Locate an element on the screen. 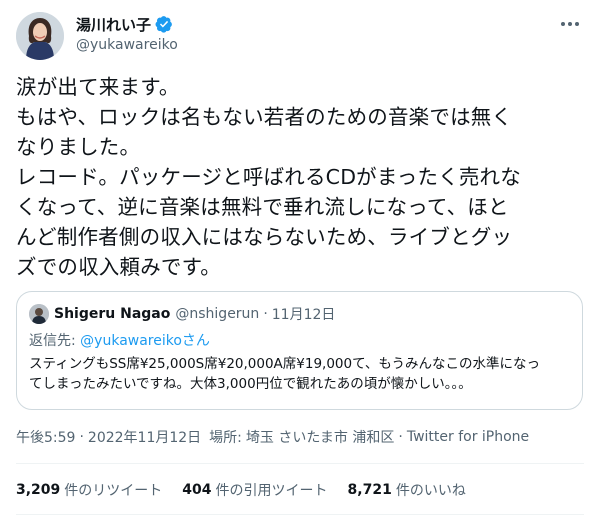  likes-count: 8,721 is located at coordinates (369, 490).